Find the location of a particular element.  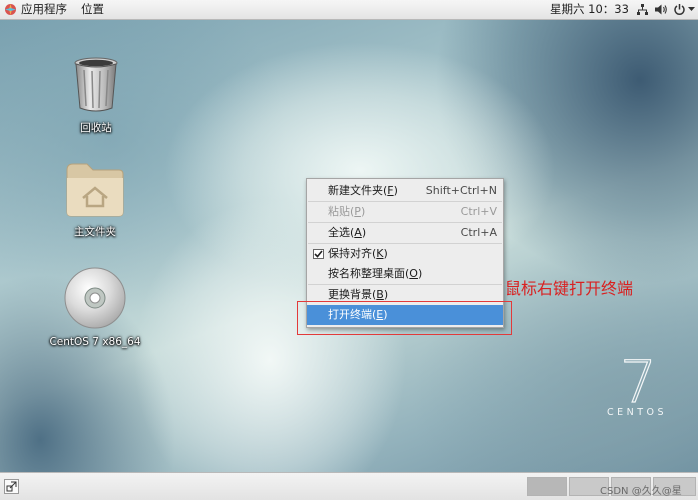

desktop-icon-cdrom: CentOS 7 x86_64 is located at coordinates (95, 307).